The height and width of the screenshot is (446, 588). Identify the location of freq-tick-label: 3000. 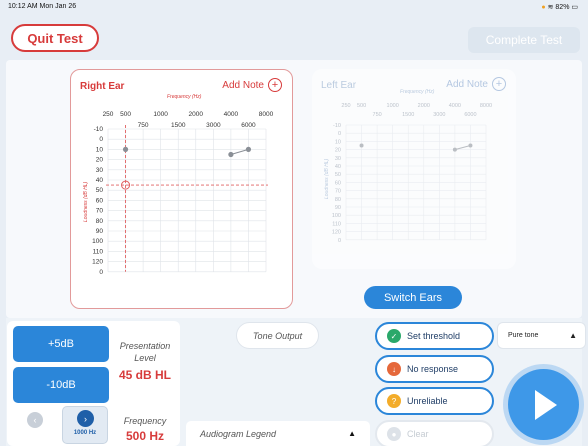
(213, 125).